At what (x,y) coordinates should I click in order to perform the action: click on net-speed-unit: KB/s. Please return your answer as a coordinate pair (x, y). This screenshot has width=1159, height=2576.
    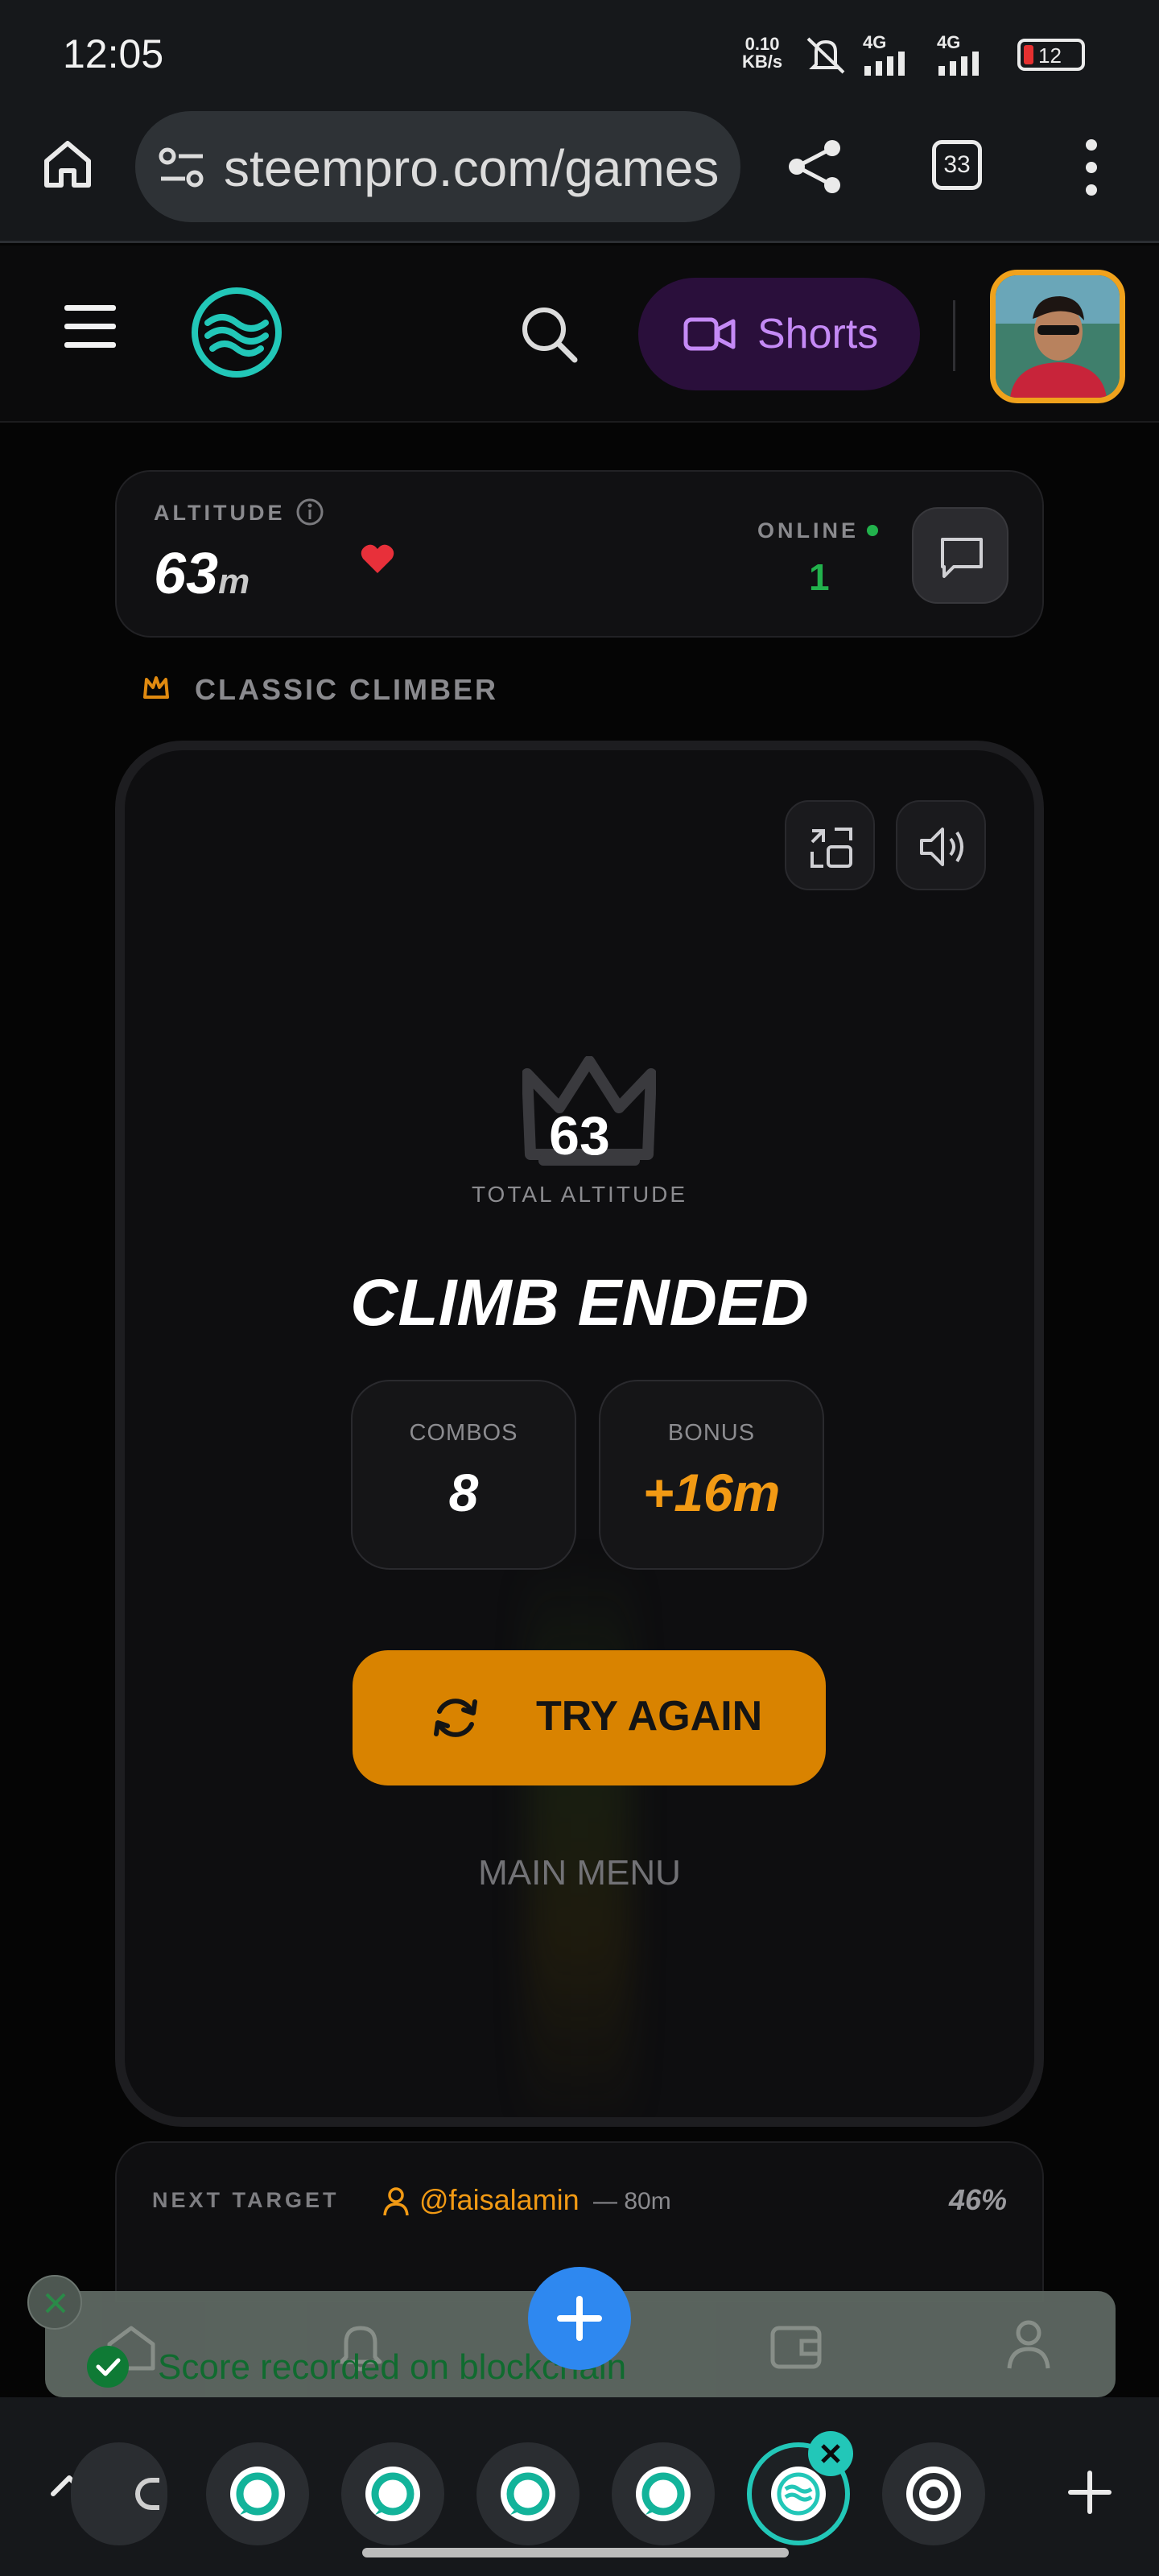
    Looking at the image, I should click on (762, 62).